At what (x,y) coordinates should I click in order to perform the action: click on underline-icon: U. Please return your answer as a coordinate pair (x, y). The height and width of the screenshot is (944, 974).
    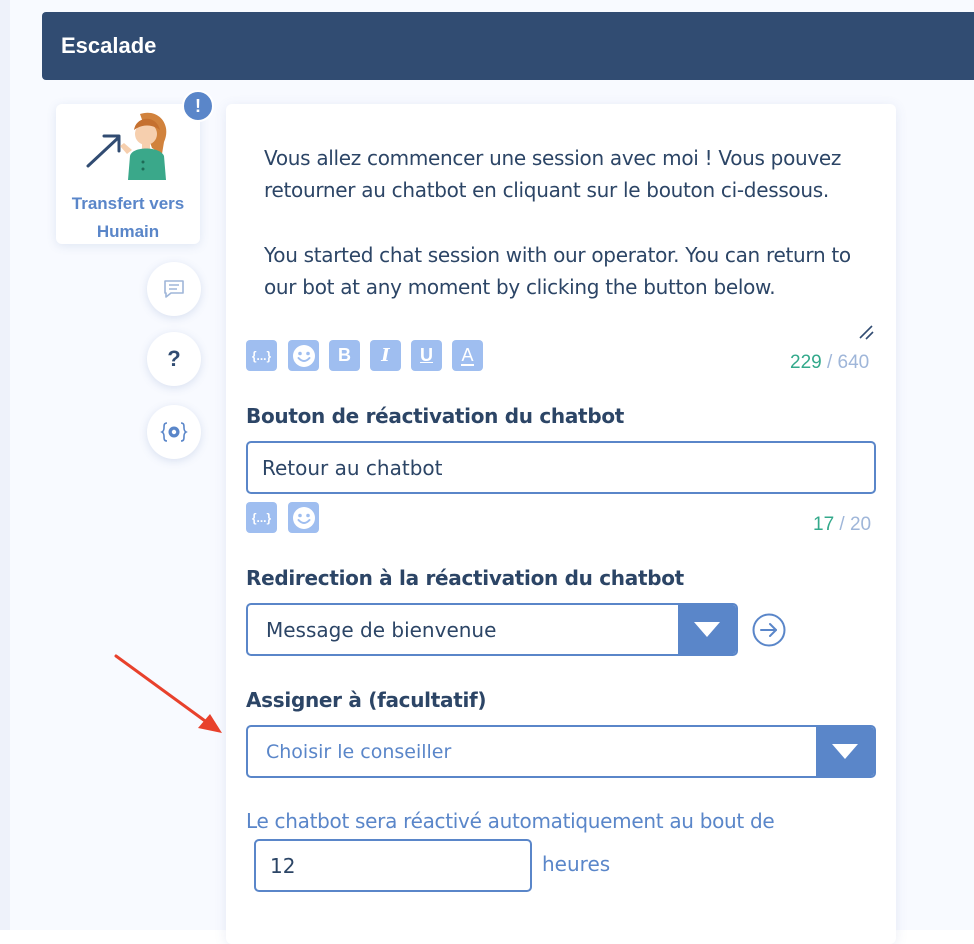
    Looking at the image, I should click on (426, 355).